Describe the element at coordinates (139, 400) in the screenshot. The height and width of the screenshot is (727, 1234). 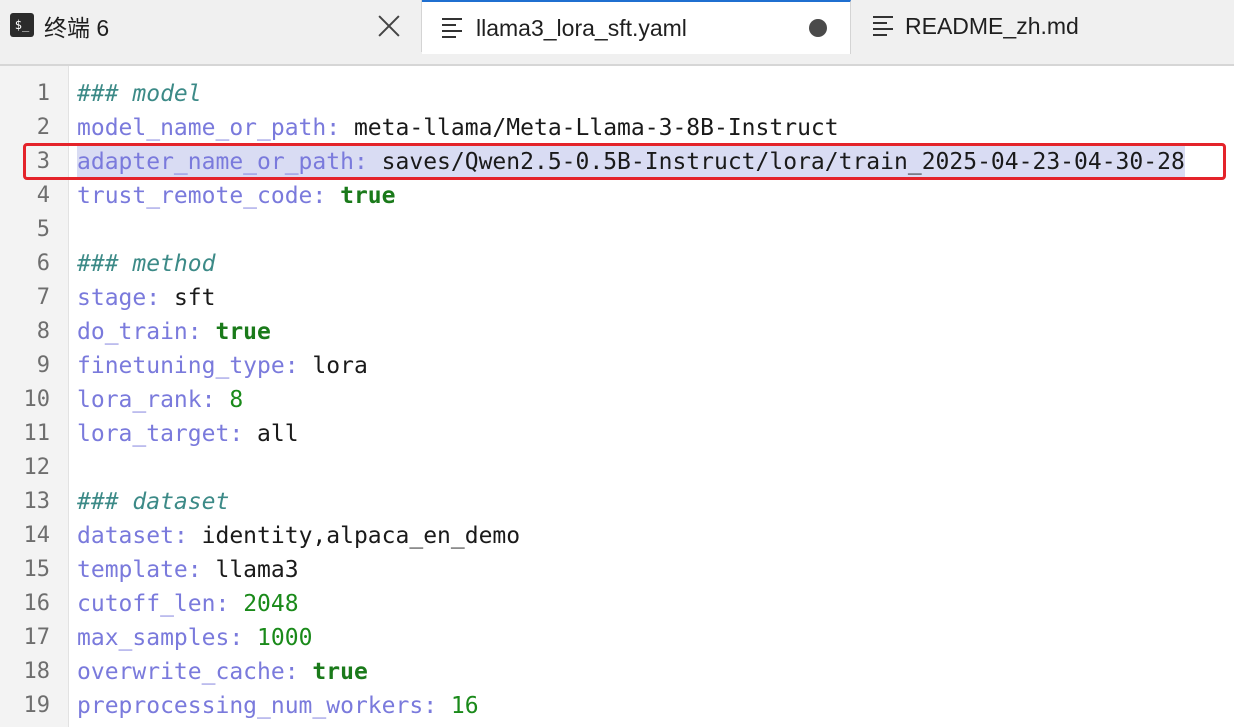
I see `yaml-key: lora_rank` at that location.